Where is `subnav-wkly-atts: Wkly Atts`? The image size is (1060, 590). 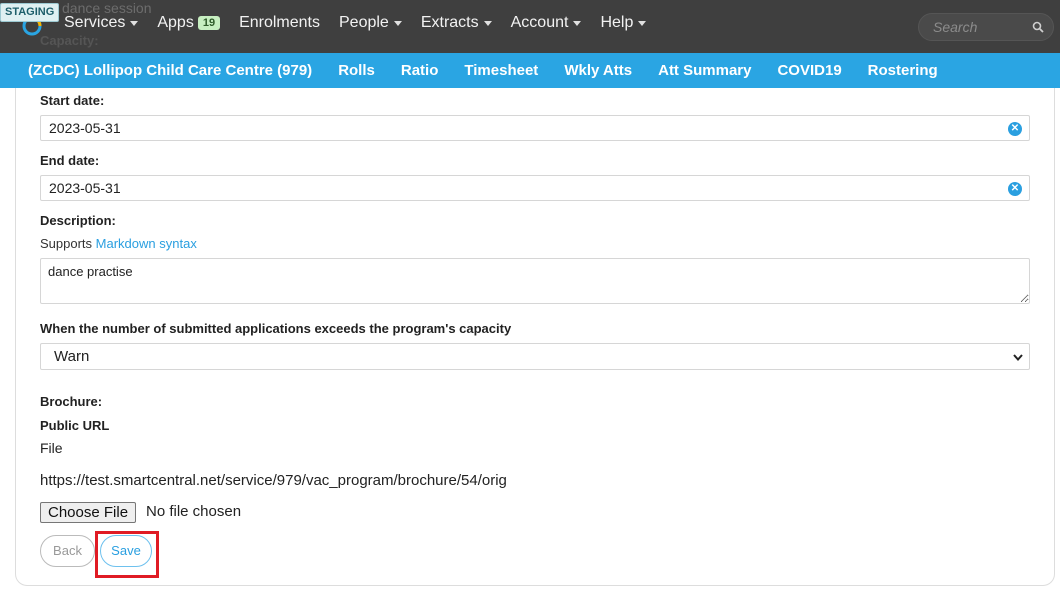 subnav-wkly-atts: Wkly Atts is located at coordinates (598, 70).